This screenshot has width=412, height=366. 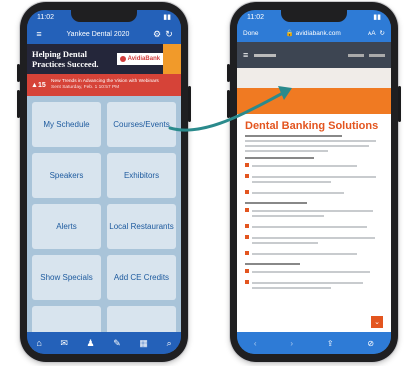 I want to click on home-icon: ⌂, so click(x=38, y=343).